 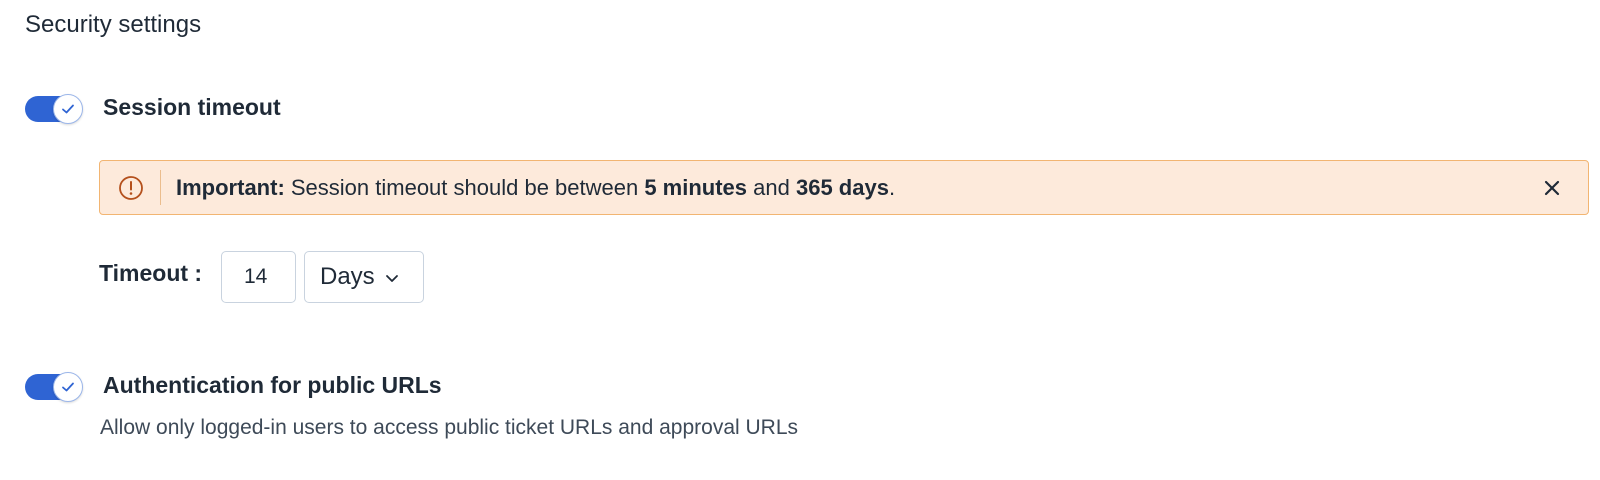 I want to click on timeout-label: Timeout :, so click(x=151, y=273).